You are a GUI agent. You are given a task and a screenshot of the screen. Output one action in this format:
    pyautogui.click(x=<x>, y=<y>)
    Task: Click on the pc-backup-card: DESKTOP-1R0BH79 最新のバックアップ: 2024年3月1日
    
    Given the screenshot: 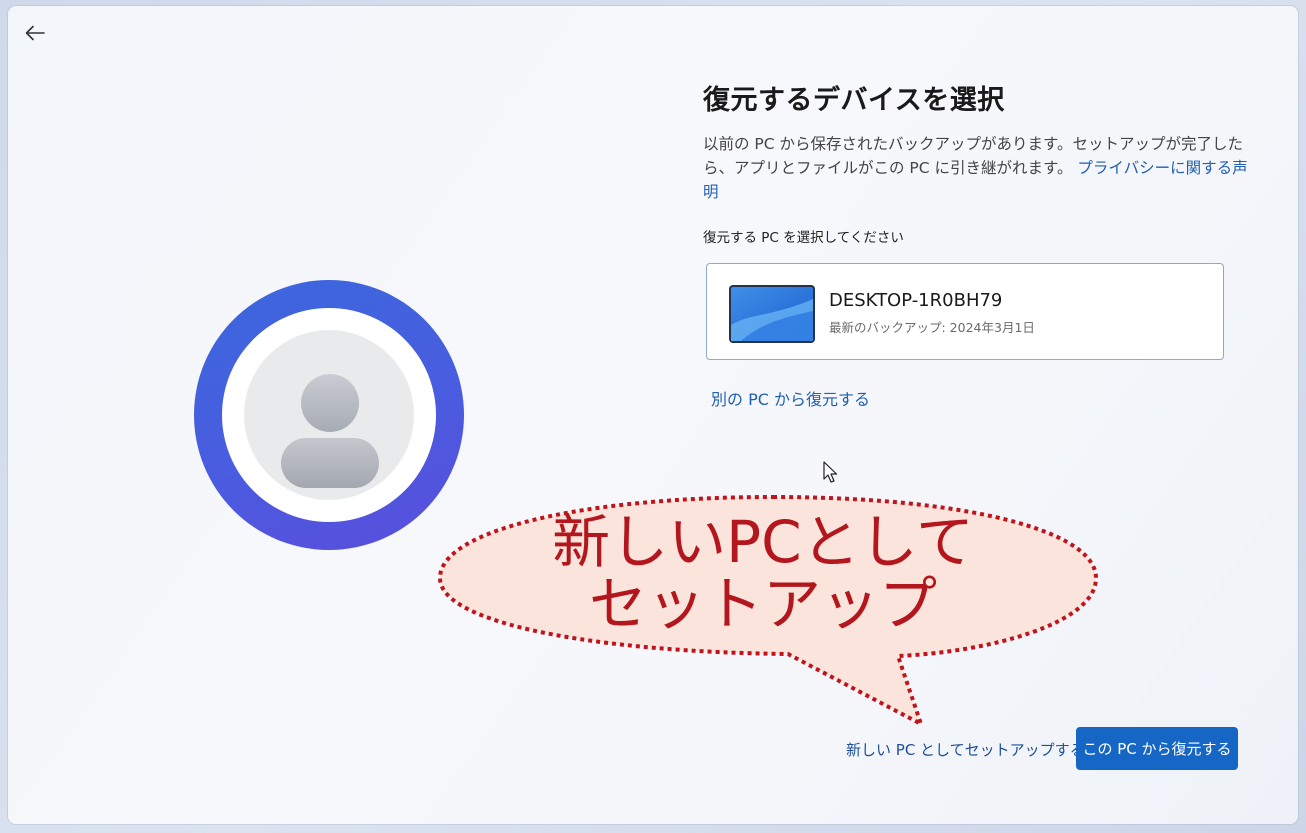 What is the action you would take?
    pyautogui.click(x=965, y=311)
    